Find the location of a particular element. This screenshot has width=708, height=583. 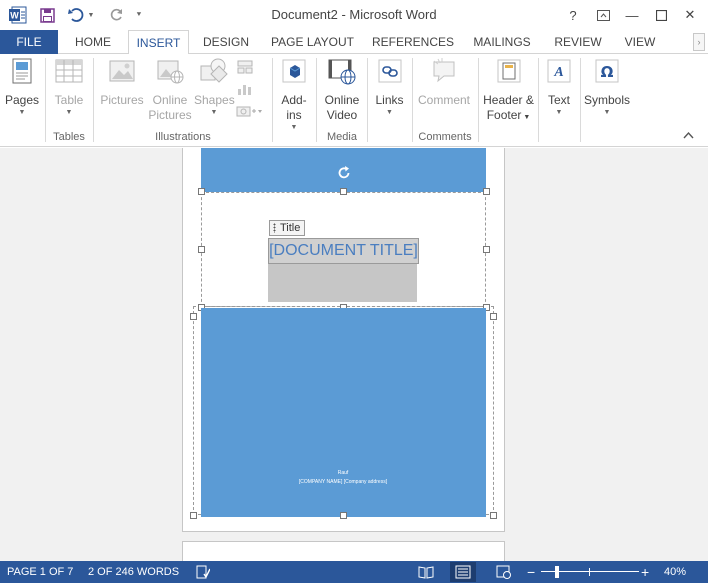

document-title-field: [DOCUMENT TITLE] is located at coordinates (343, 251).